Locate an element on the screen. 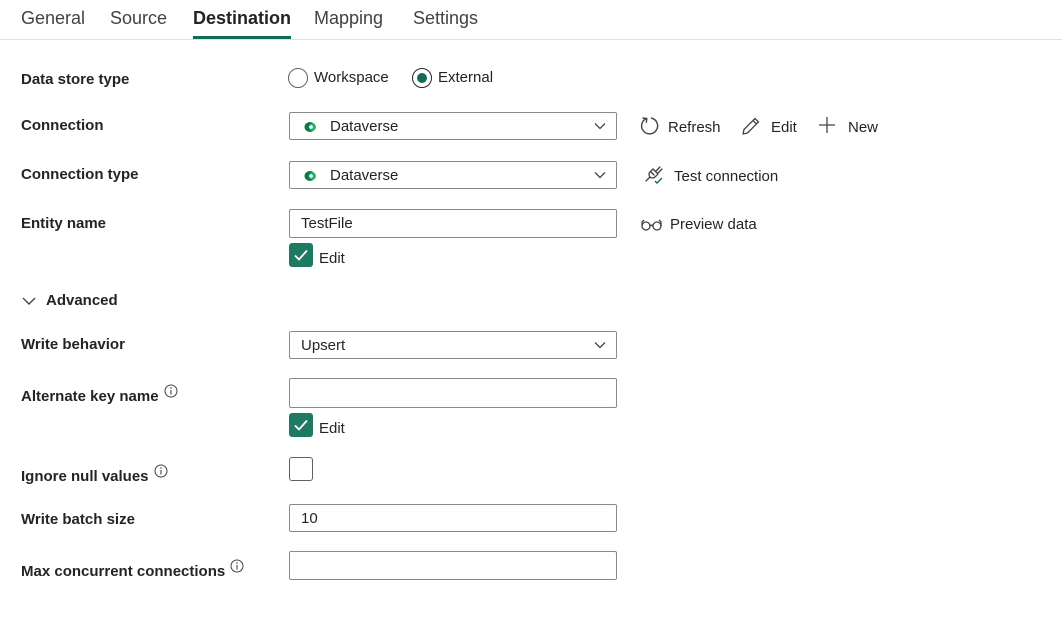  radio-workspace is located at coordinates (298, 78).